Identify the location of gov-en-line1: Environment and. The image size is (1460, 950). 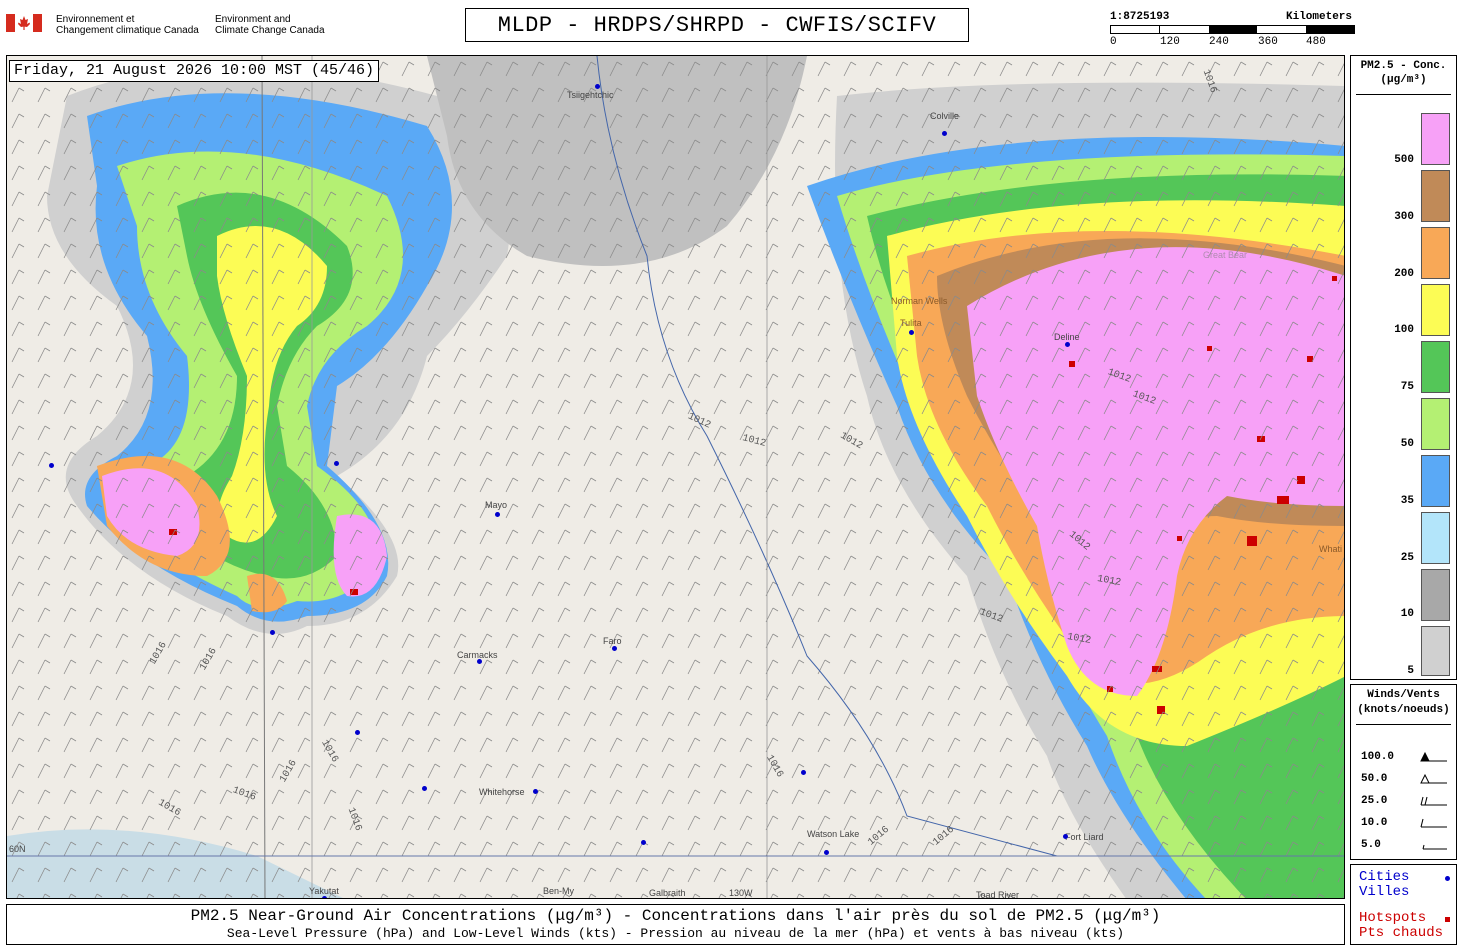
(253, 19).